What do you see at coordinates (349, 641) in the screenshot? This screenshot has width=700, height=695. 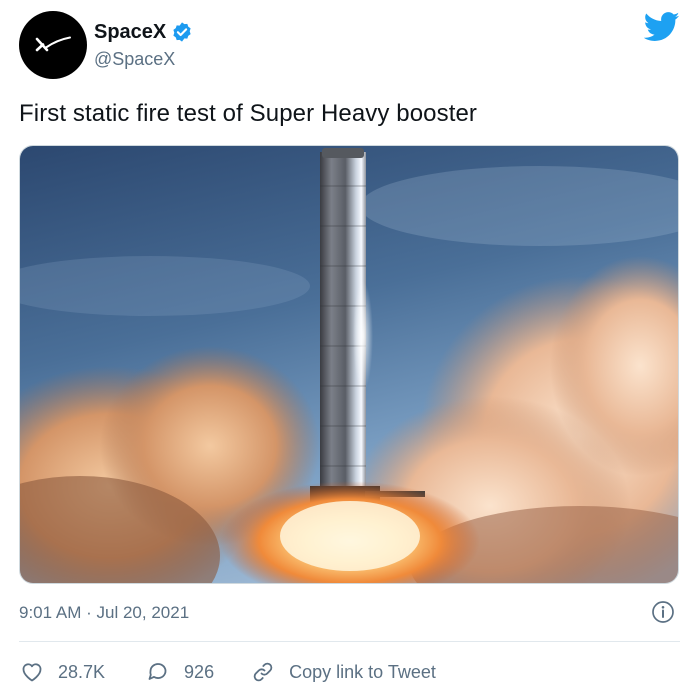 I see `divider` at bounding box center [349, 641].